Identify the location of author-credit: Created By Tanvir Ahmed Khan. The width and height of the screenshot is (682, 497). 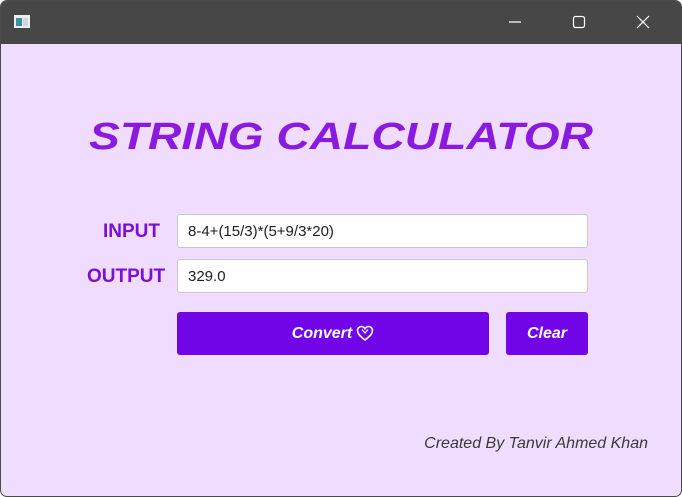
(536, 443).